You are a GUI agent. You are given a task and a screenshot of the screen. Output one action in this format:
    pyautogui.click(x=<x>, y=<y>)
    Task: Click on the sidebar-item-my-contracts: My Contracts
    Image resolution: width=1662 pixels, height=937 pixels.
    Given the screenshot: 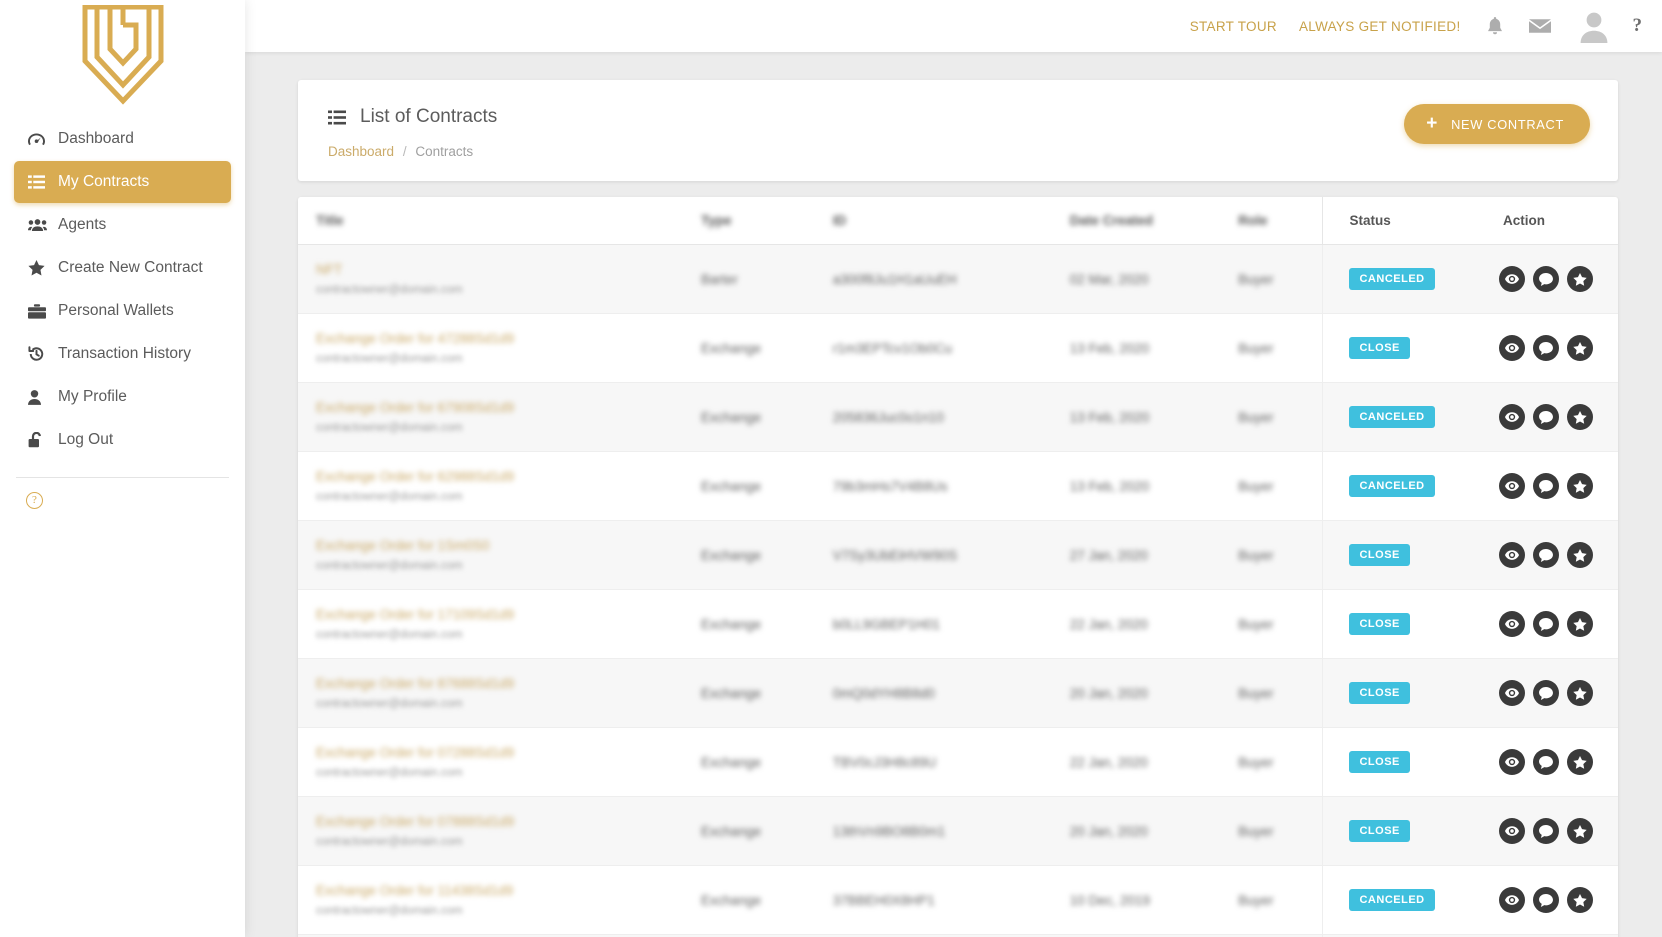 What is the action you would take?
    pyautogui.click(x=122, y=182)
    